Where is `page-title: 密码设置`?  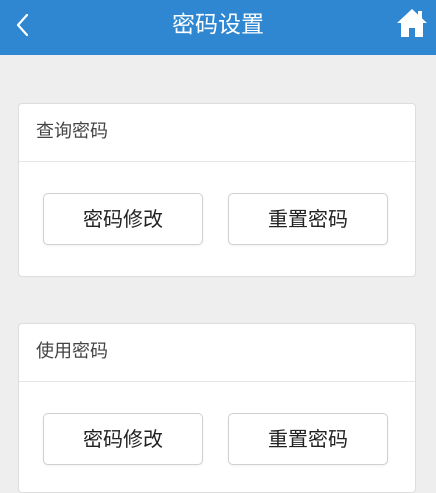
page-title: 密码设置 is located at coordinates (218, 25).